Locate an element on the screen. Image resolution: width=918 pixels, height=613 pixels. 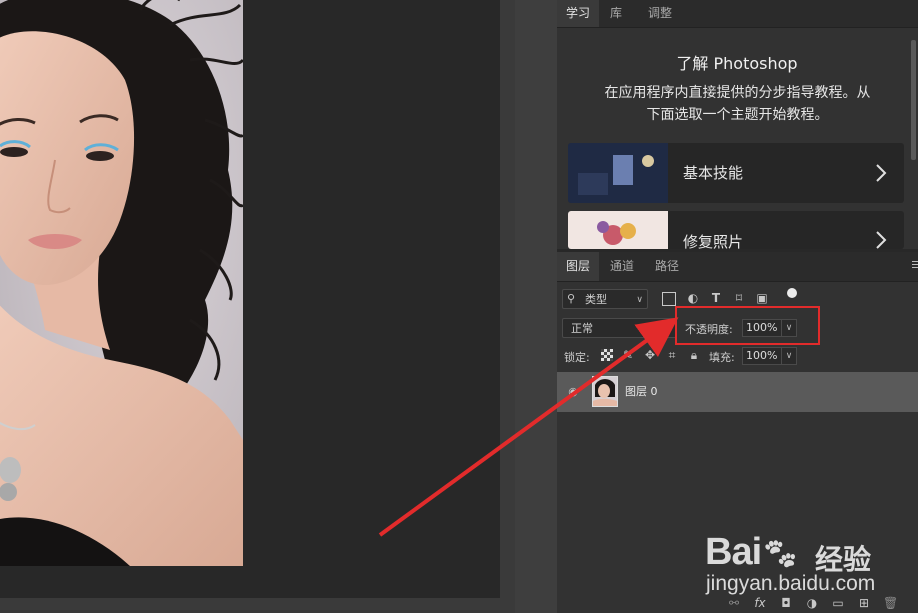
paw-icon: 🐾︎ is located at coordinates (780, 554).